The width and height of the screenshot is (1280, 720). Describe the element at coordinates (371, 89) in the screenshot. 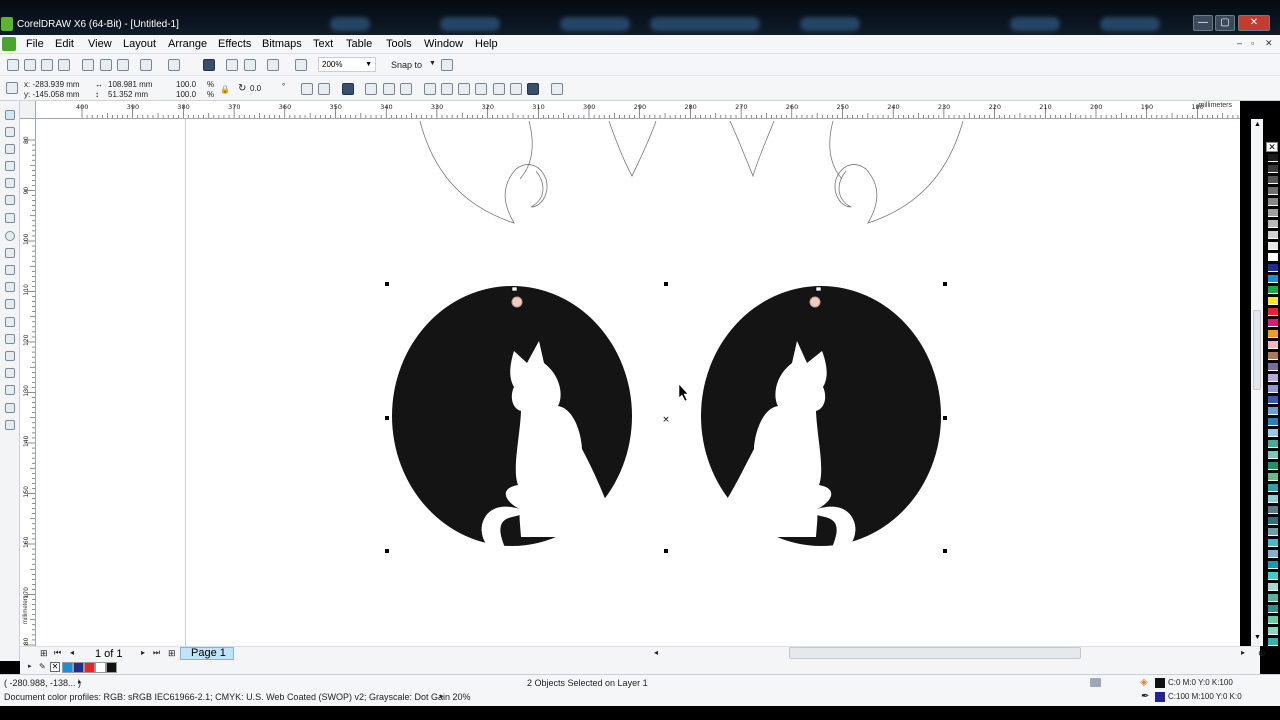

I see `group-icon` at that location.